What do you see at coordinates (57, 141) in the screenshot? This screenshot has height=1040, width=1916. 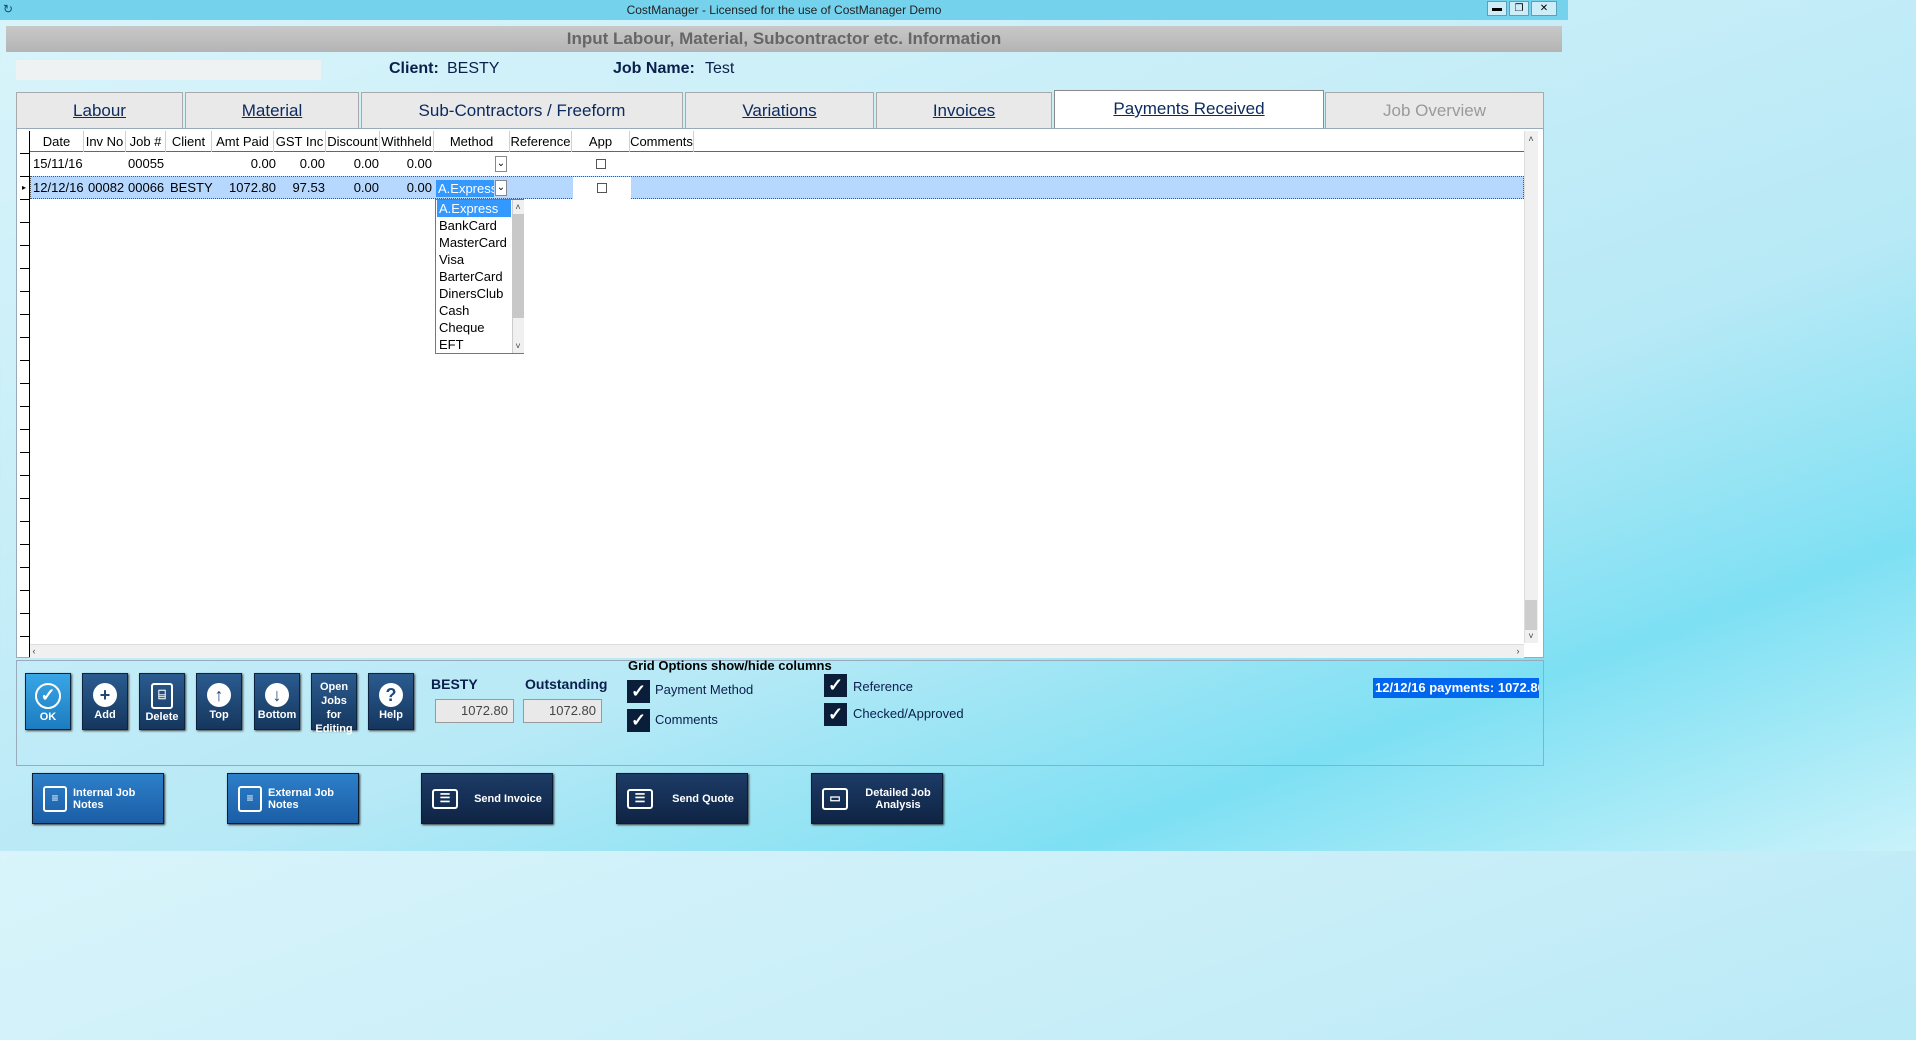 I see `col-date: Date` at bounding box center [57, 141].